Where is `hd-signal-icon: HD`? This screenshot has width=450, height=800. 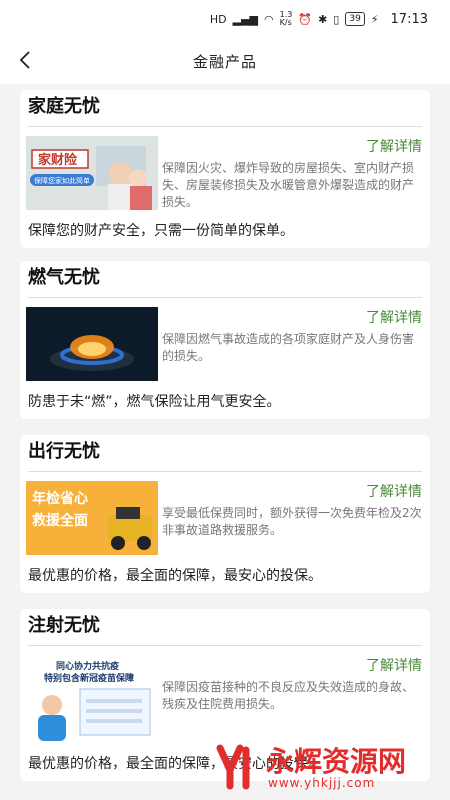
hd-signal-icon: HD is located at coordinates (218, 19).